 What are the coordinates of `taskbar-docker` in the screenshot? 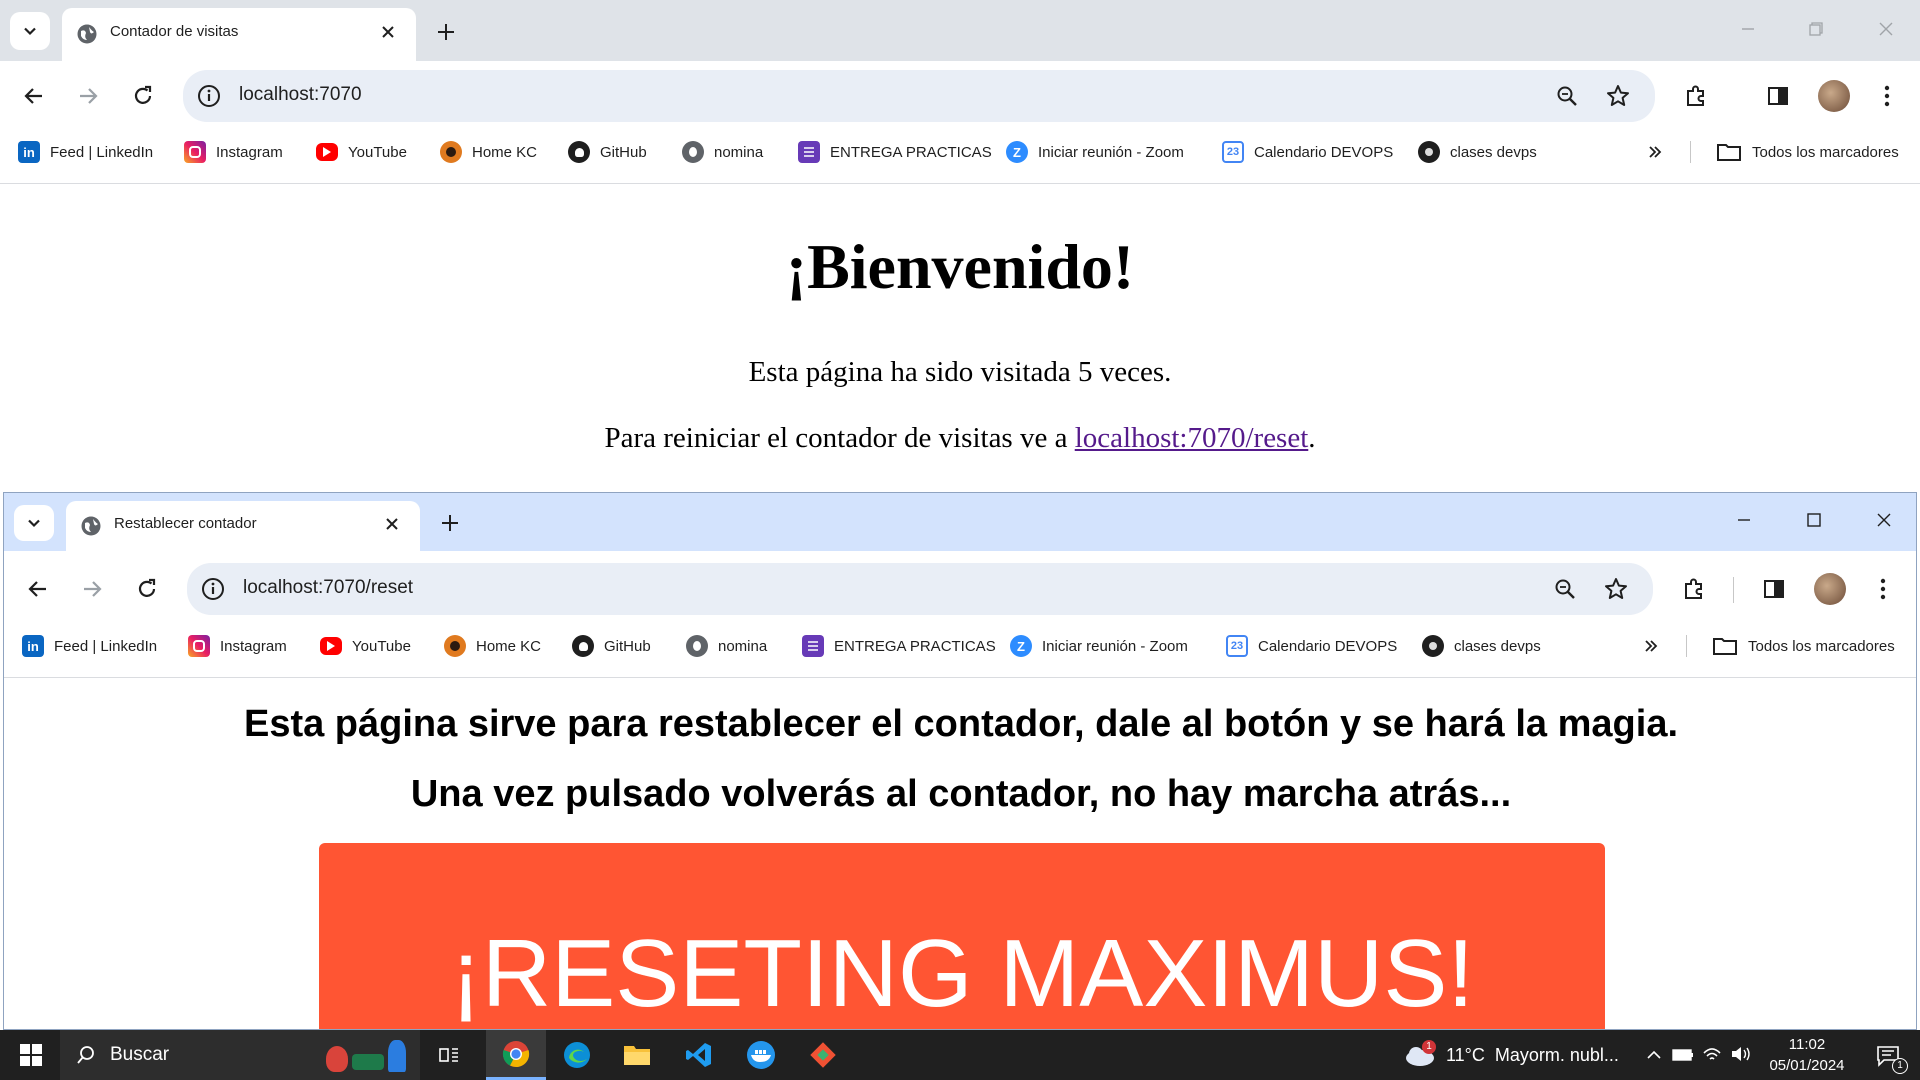 It's located at (761, 1055).